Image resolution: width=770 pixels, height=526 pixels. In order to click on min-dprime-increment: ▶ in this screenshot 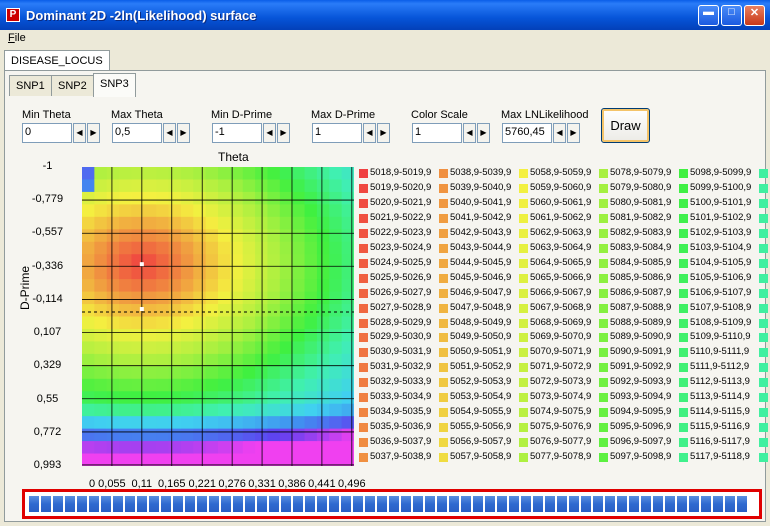, I will do `click(283, 133)`.